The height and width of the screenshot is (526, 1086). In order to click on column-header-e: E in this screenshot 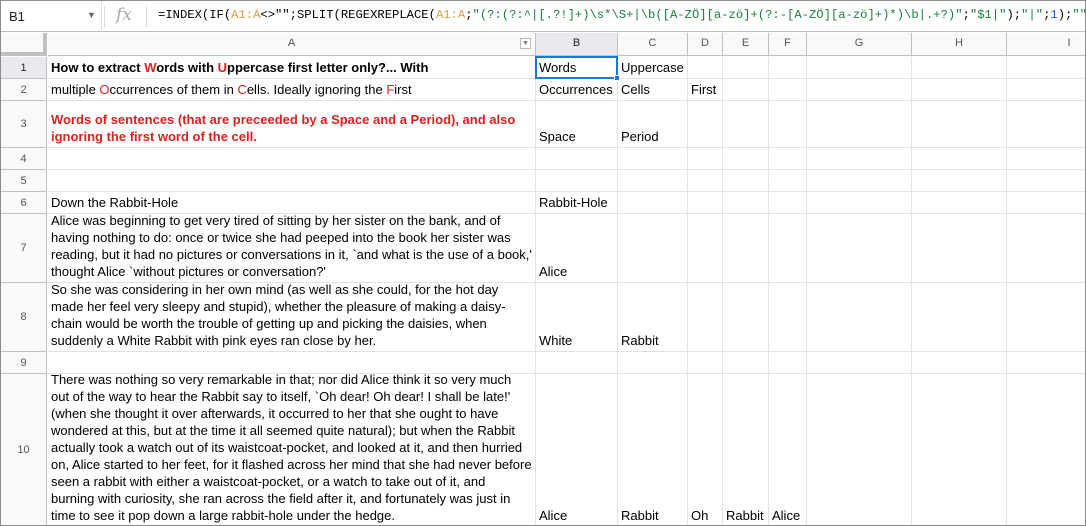, I will do `click(746, 44)`.